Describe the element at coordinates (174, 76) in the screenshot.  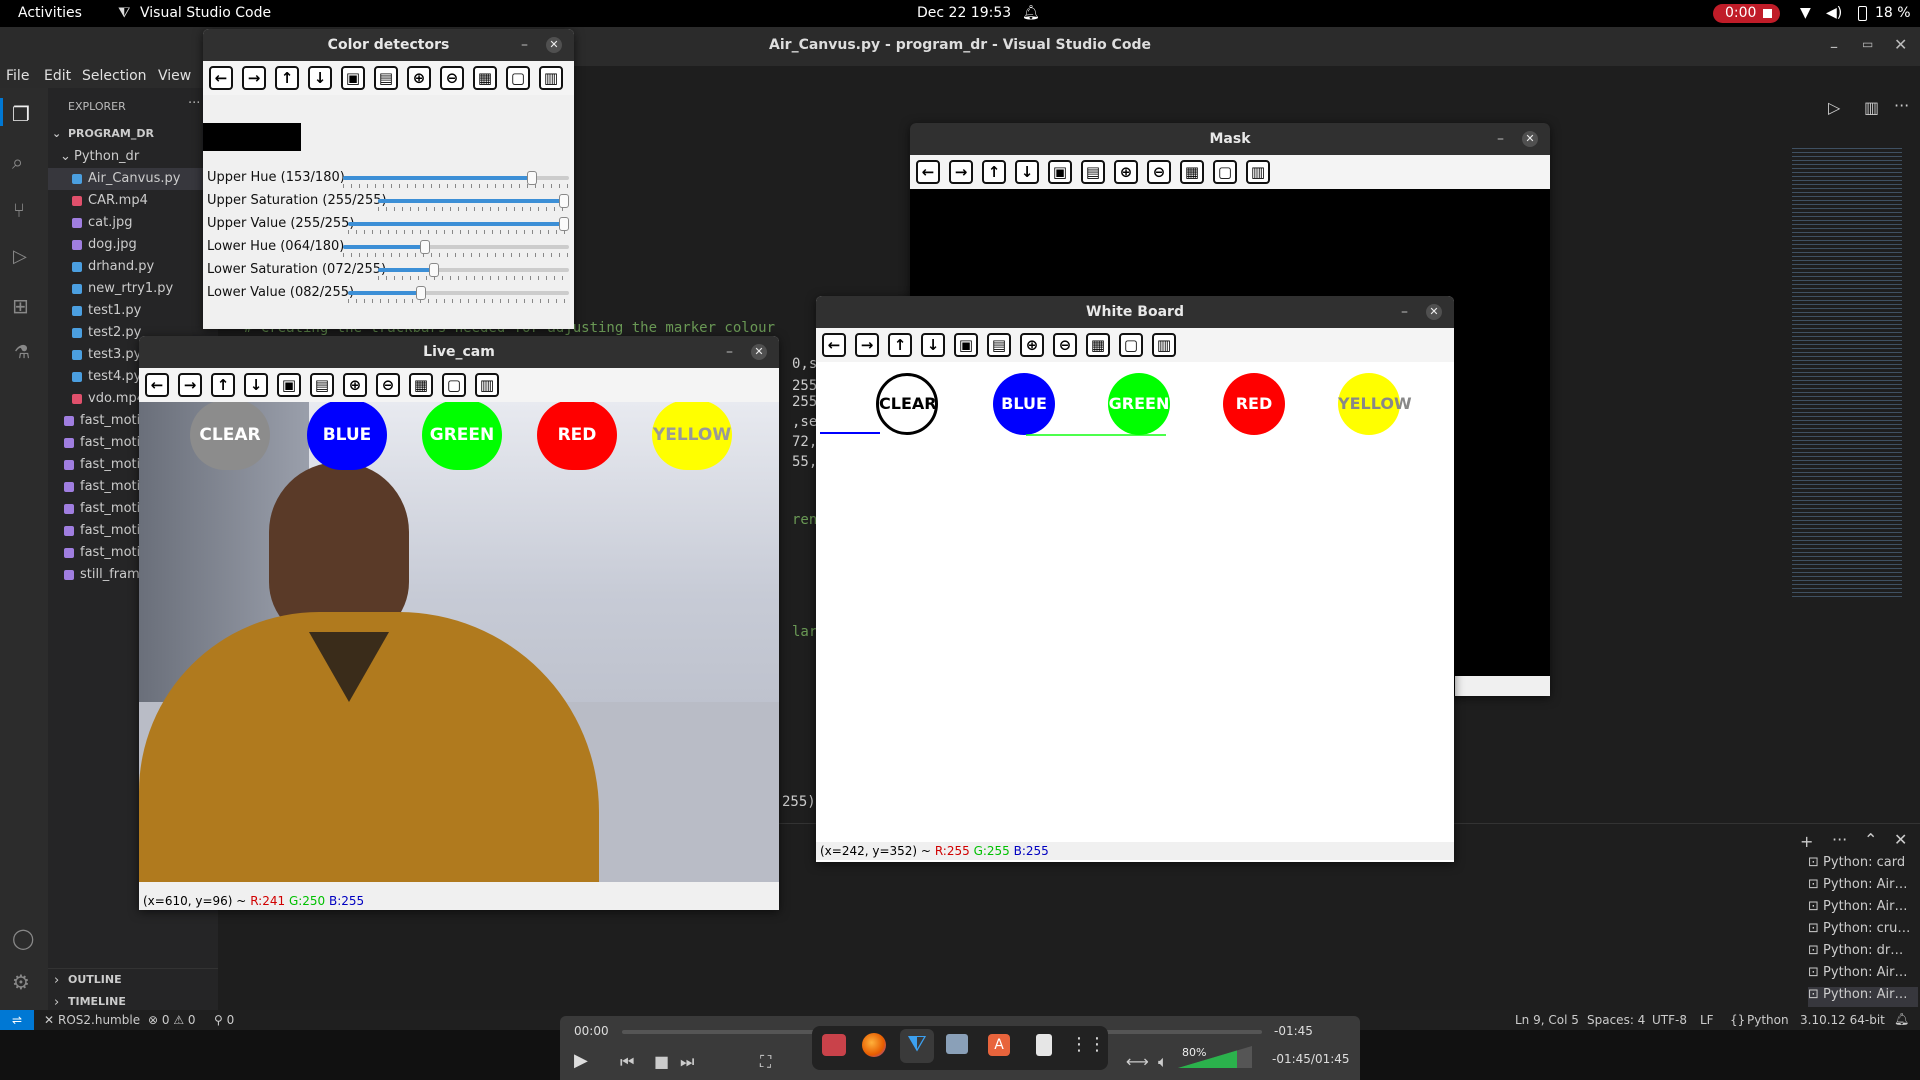
I see `menu-view: View` at that location.